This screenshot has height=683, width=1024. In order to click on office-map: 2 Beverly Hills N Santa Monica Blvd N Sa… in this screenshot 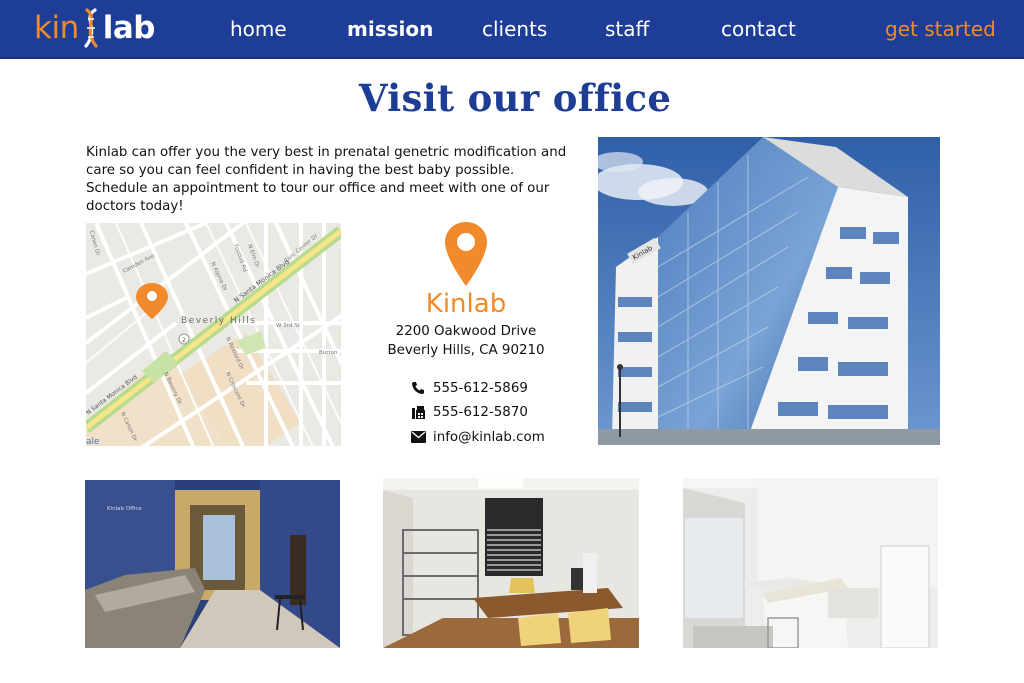, I will do `click(213, 334)`.